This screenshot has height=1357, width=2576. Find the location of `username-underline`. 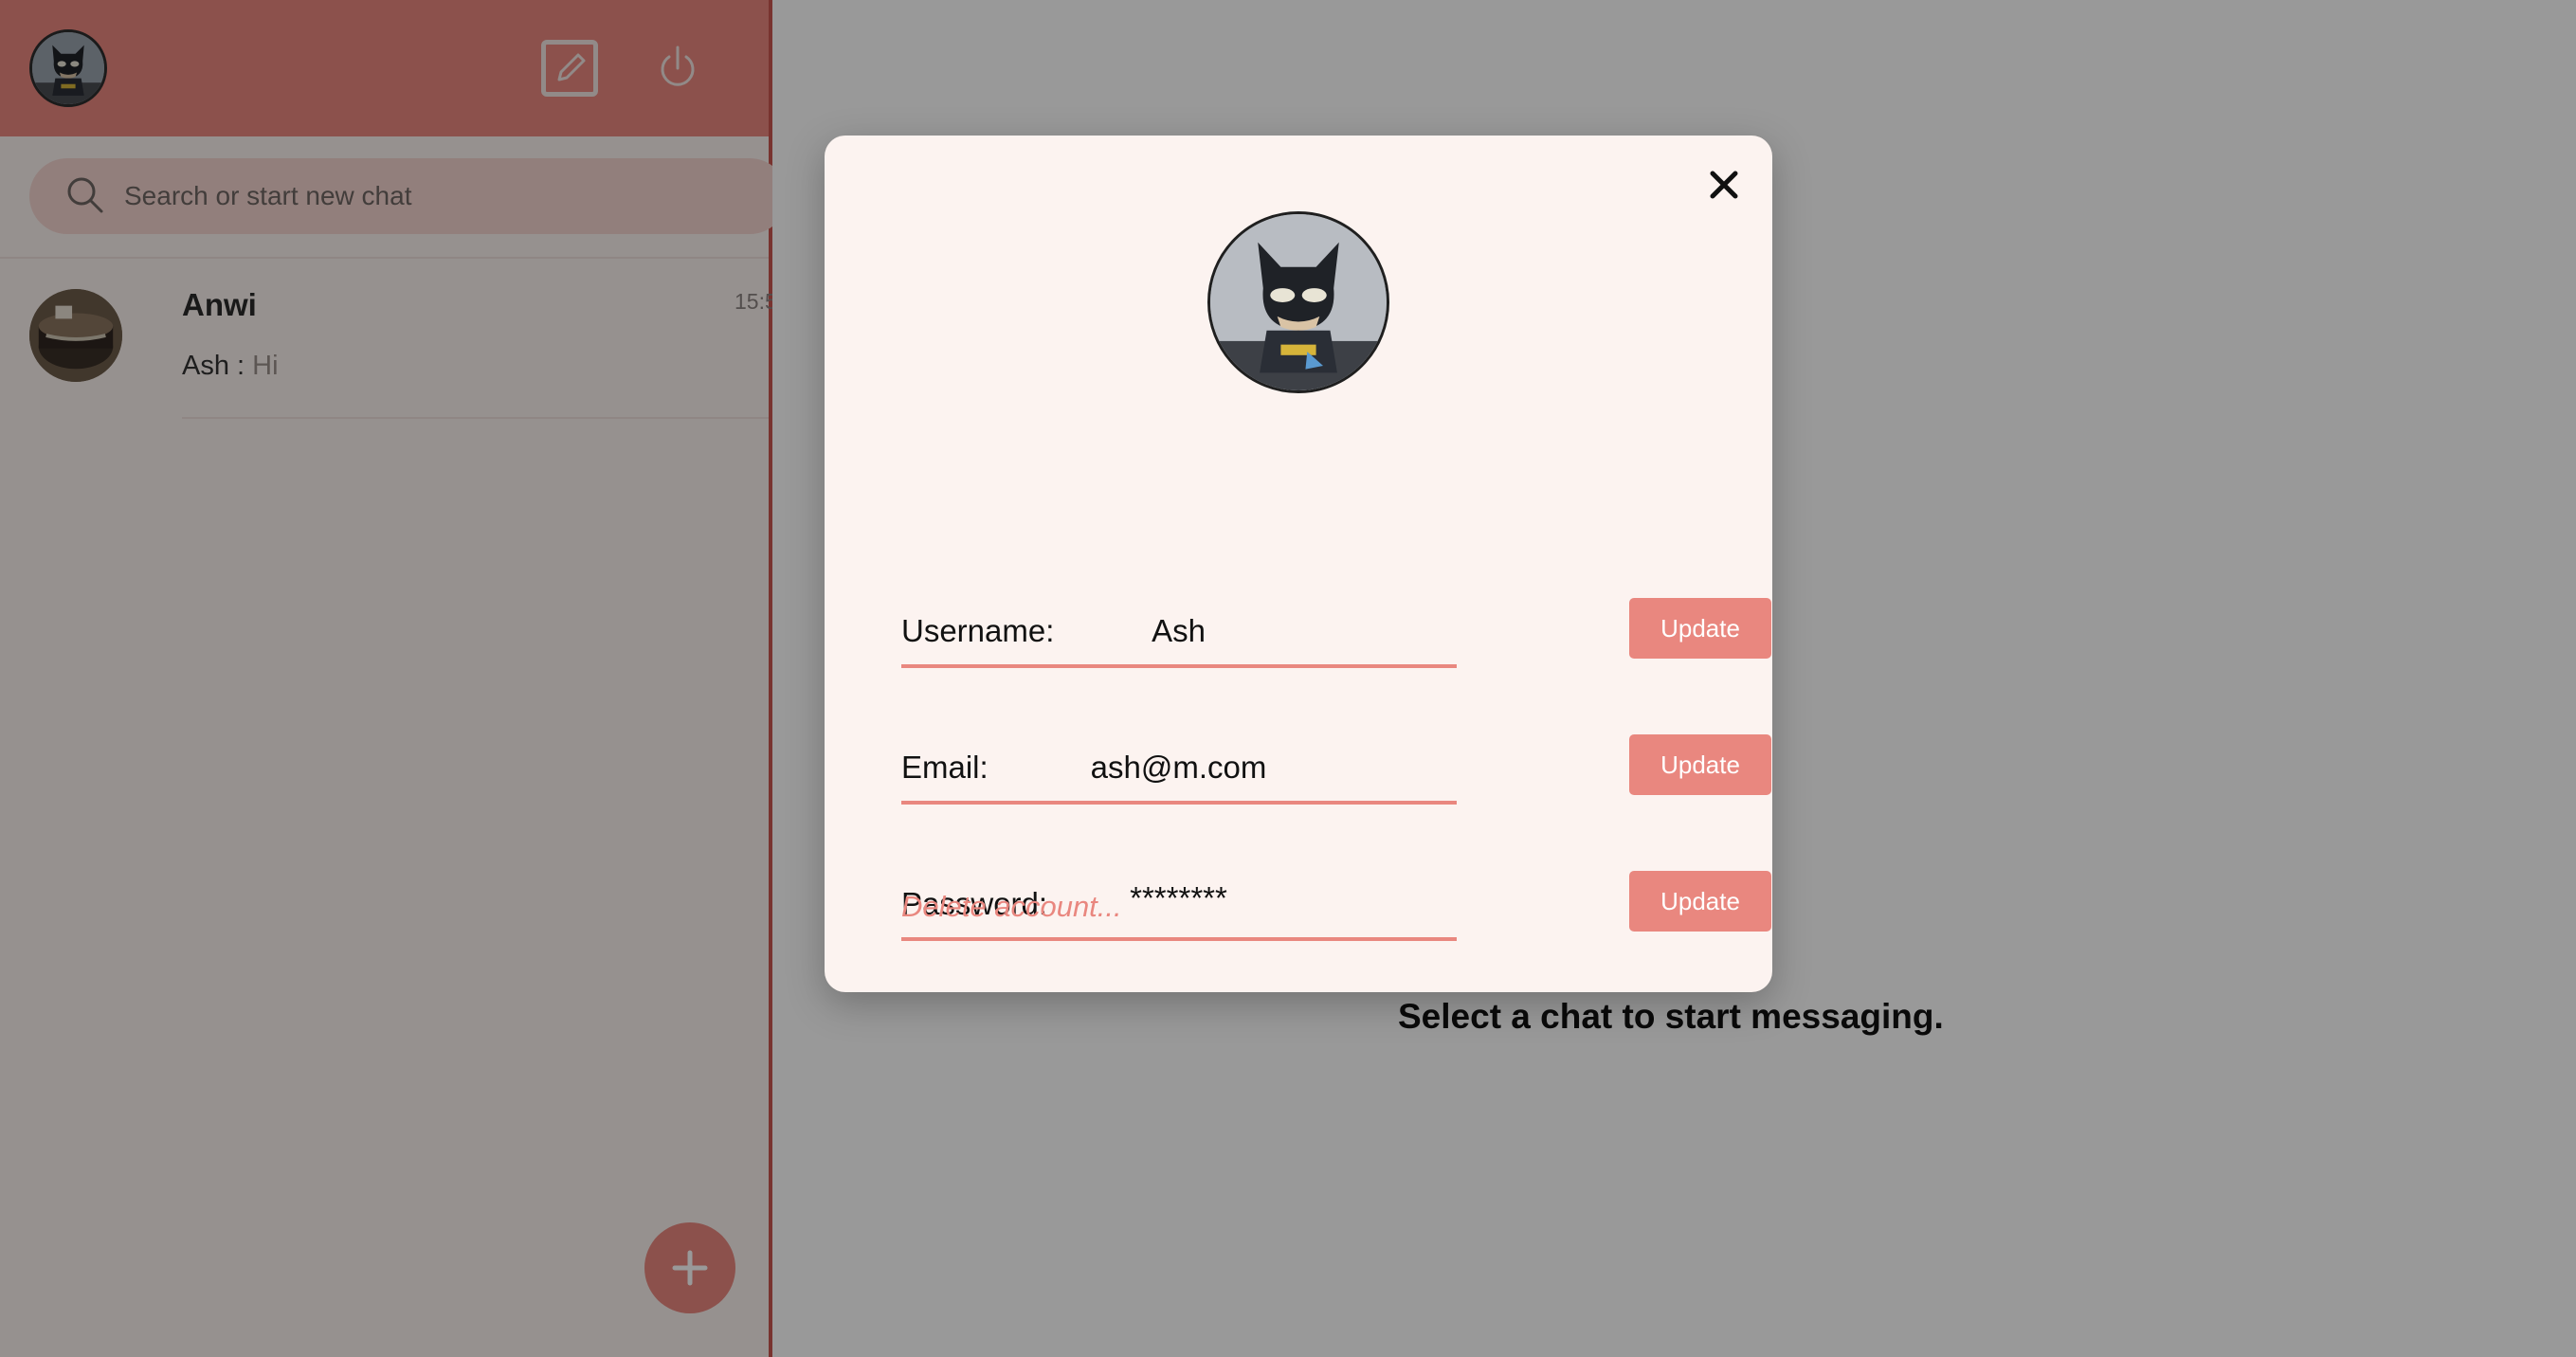

username-underline is located at coordinates (1179, 666).